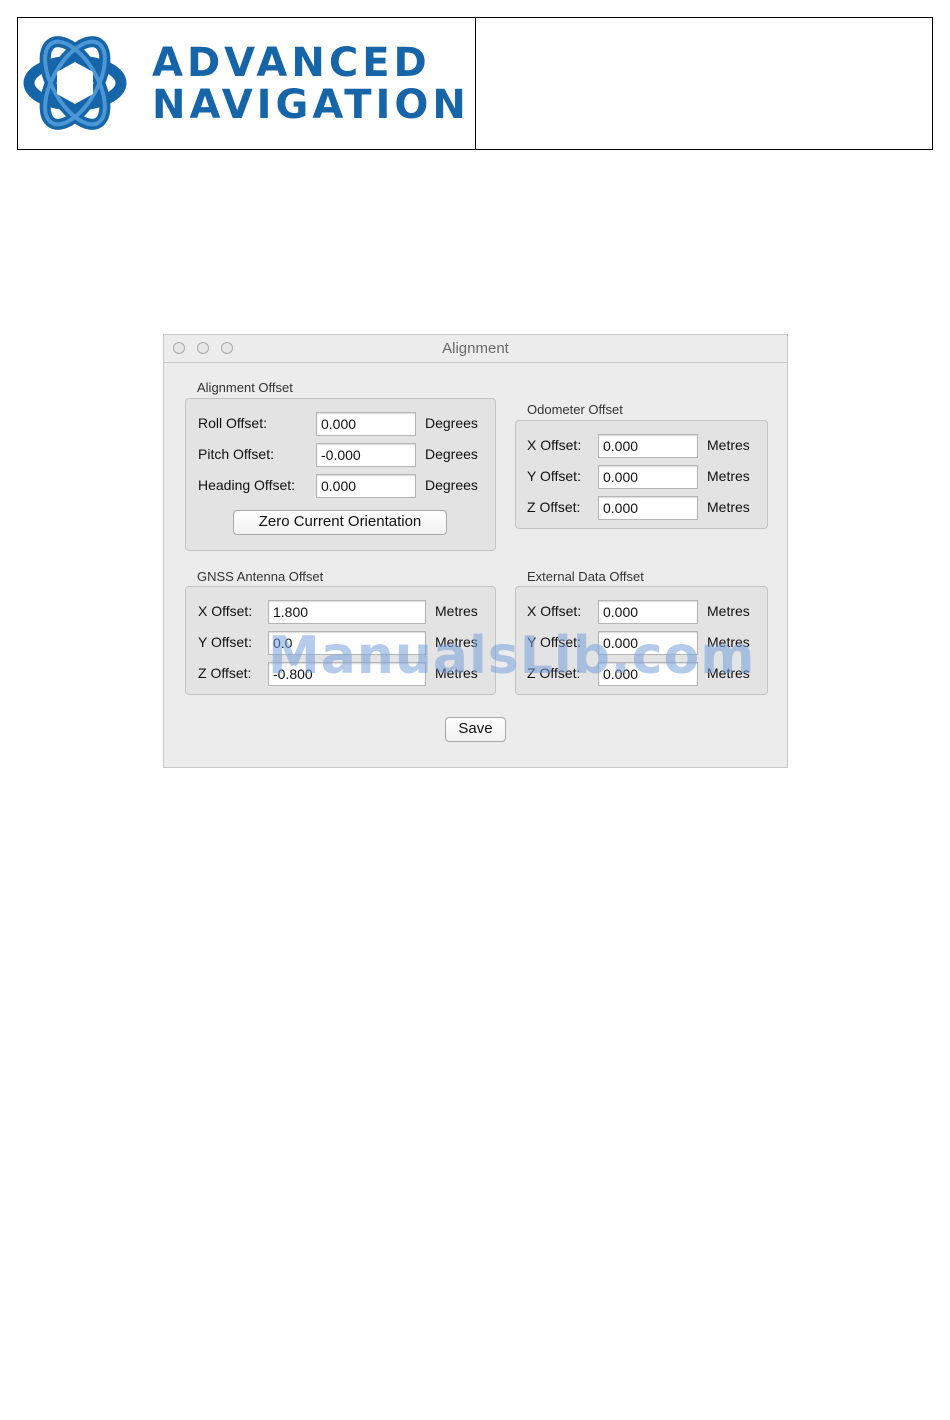 Image resolution: width=950 pixels, height=1420 pixels. I want to click on brand-line-2: NAVIGATION, so click(311, 105).